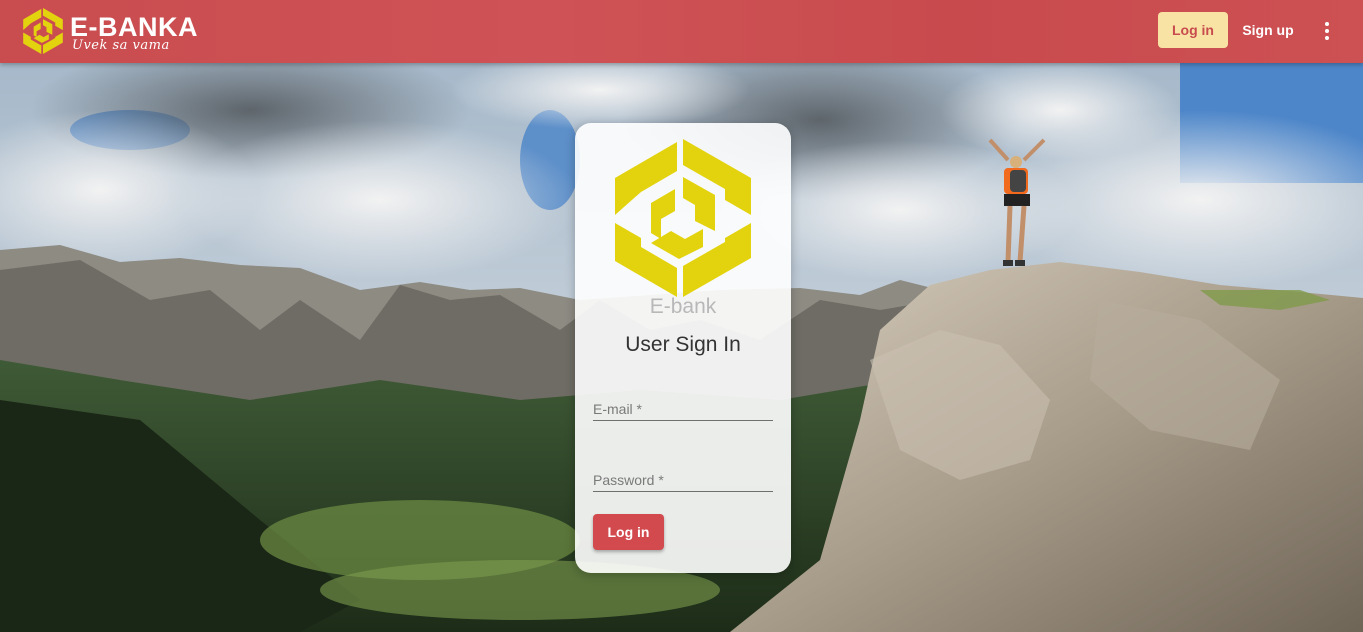 The height and width of the screenshot is (632, 1363). What do you see at coordinates (117, 31) in the screenshot?
I see `brand-link: E-BANKA Uvek sa vama` at bounding box center [117, 31].